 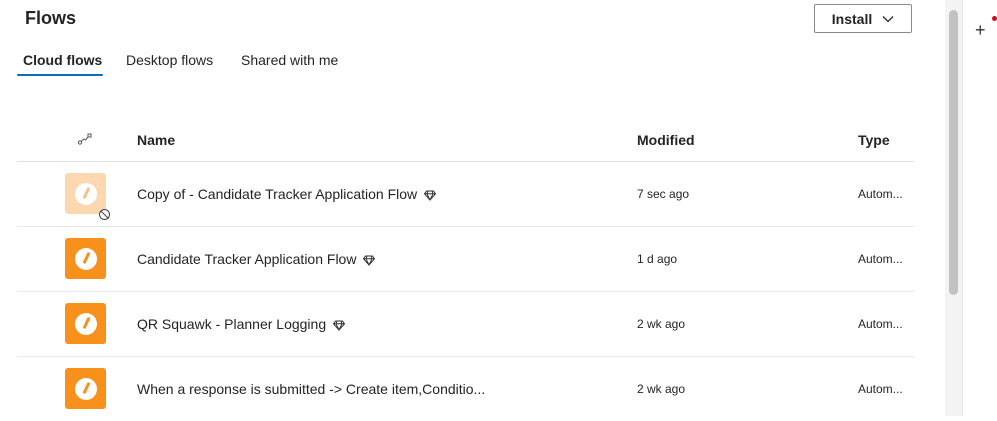 What do you see at coordinates (85, 139) in the screenshot?
I see `flow-type-icon` at bounding box center [85, 139].